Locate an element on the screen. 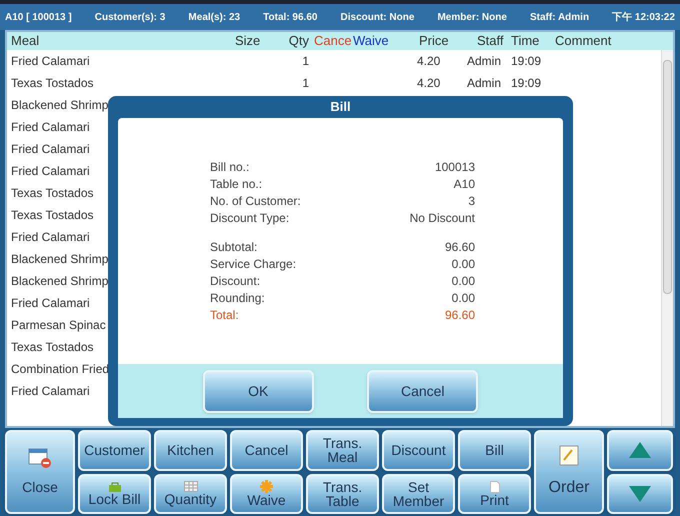  document-icon is located at coordinates (495, 486).